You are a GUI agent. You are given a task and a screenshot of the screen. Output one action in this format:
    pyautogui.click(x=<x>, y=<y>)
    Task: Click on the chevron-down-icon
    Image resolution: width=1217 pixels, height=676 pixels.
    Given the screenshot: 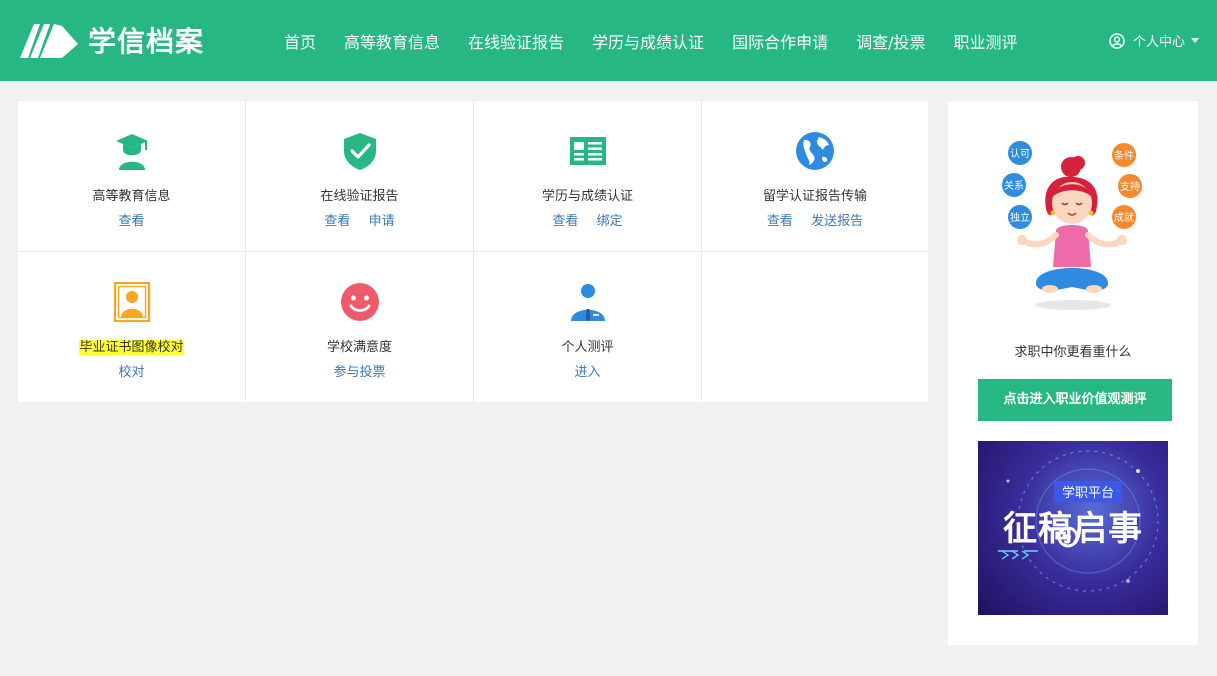 What is the action you would take?
    pyautogui.click(x=1195, y=40)
    